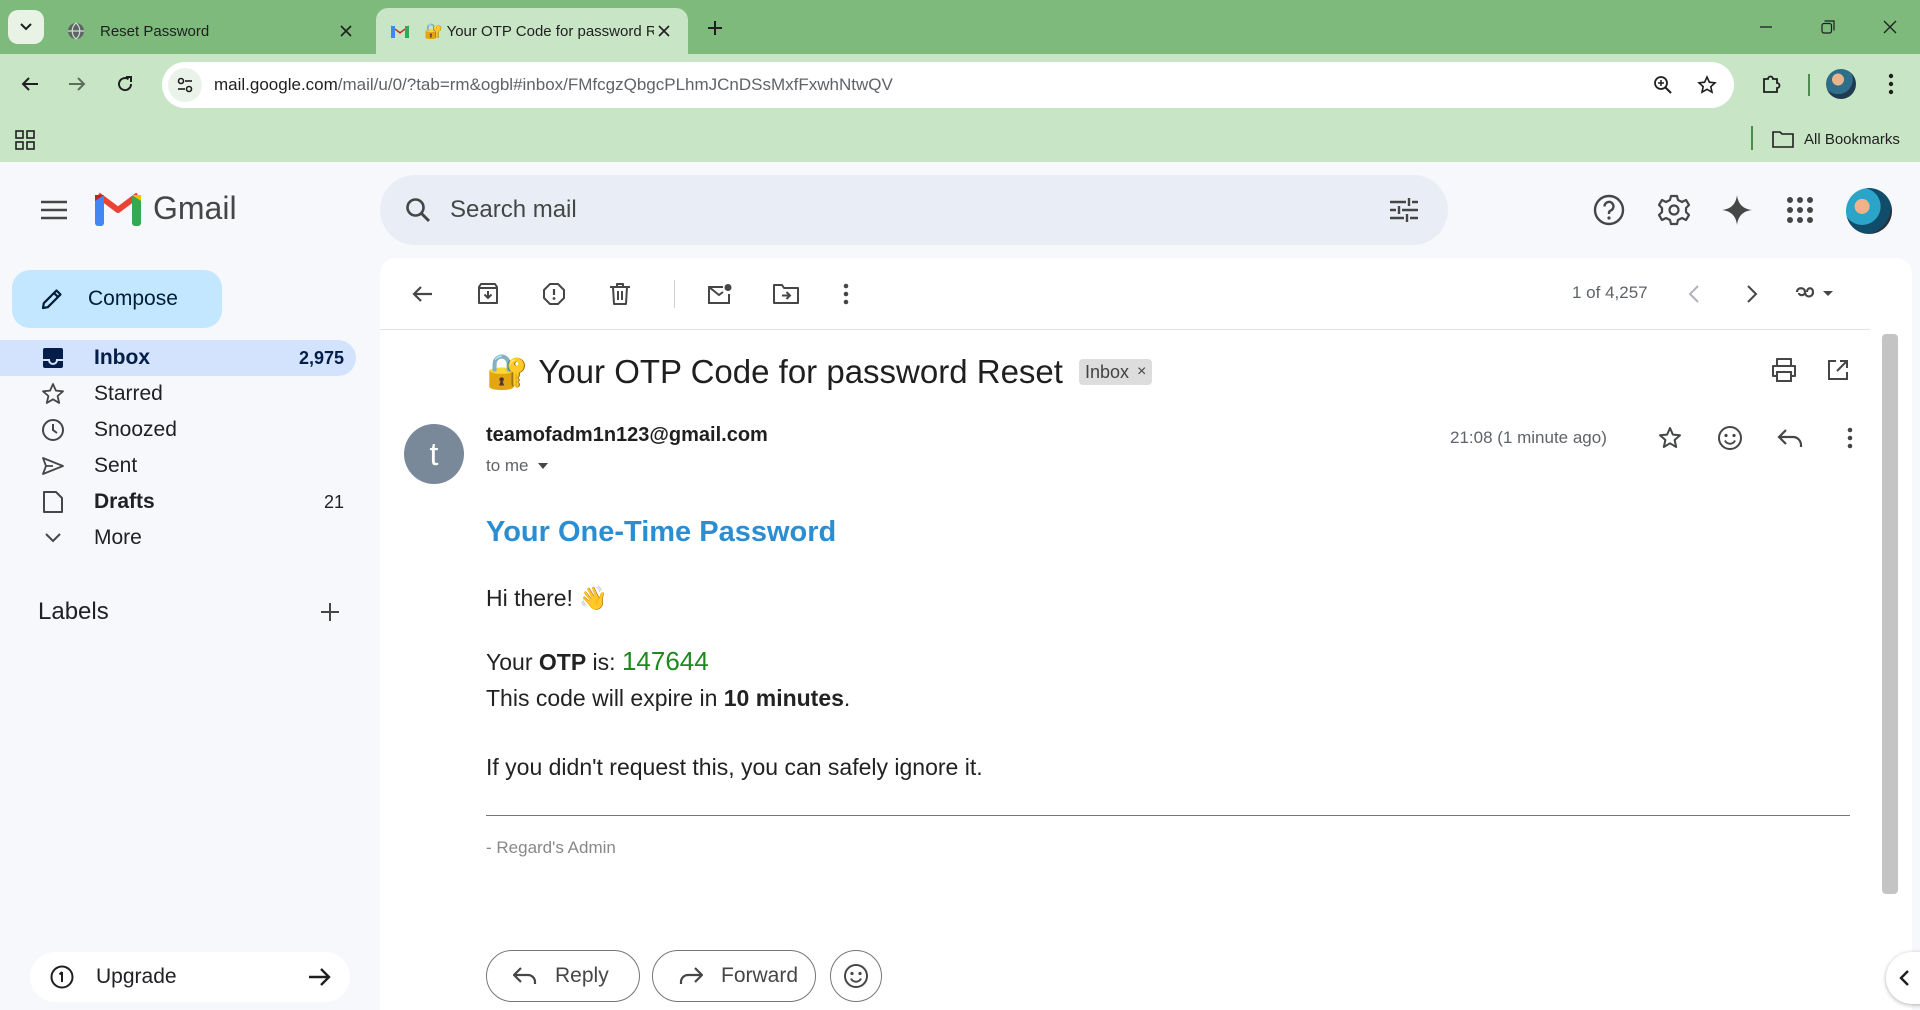  I want to click on emoji-reaction-button, so click(856, 976).